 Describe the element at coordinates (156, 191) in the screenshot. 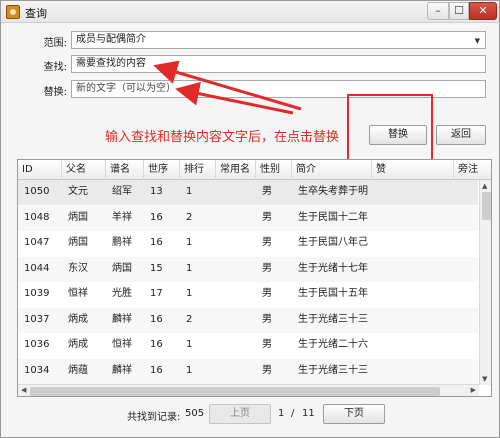

I see `table-cell: 13` at that location.